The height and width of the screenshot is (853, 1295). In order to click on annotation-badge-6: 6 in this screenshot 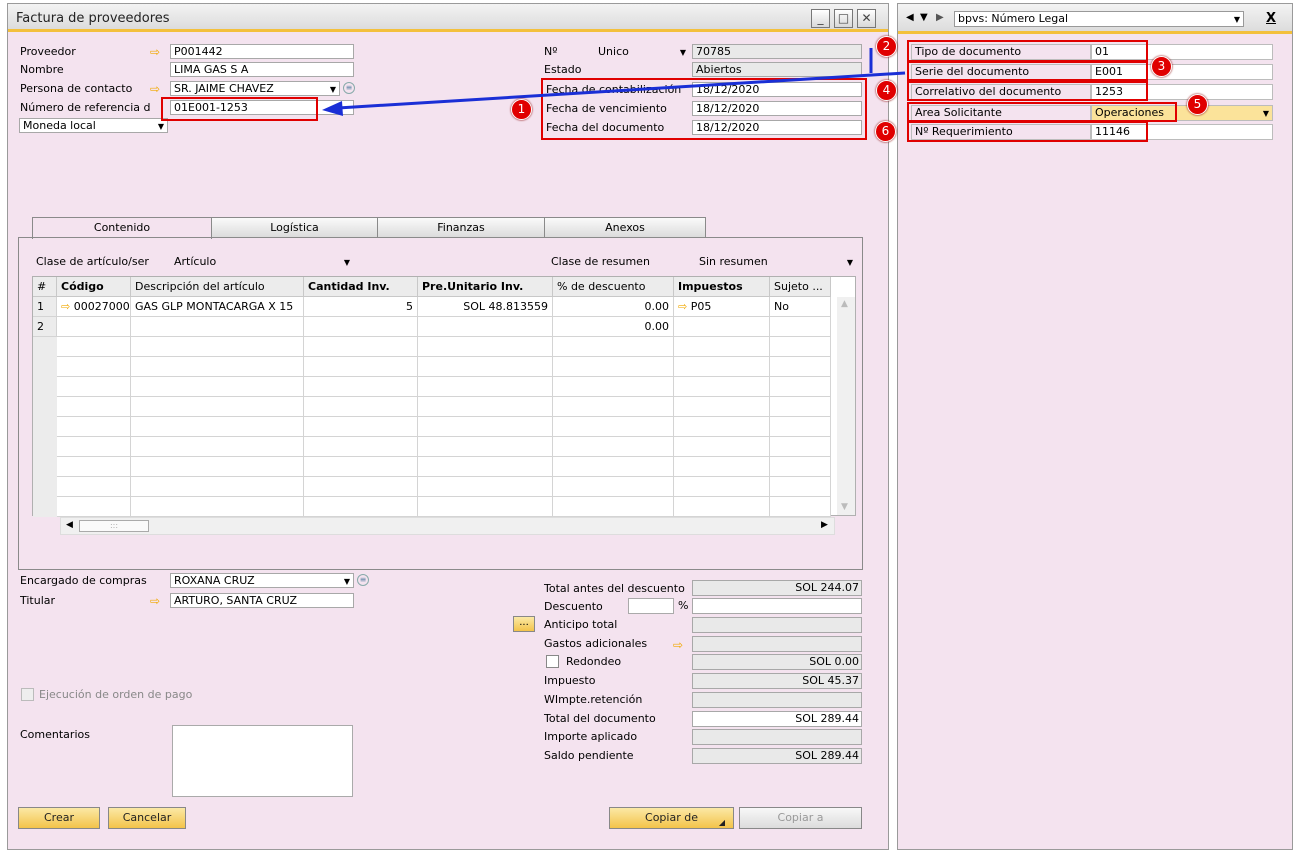, I will do `click(885, 131)`.